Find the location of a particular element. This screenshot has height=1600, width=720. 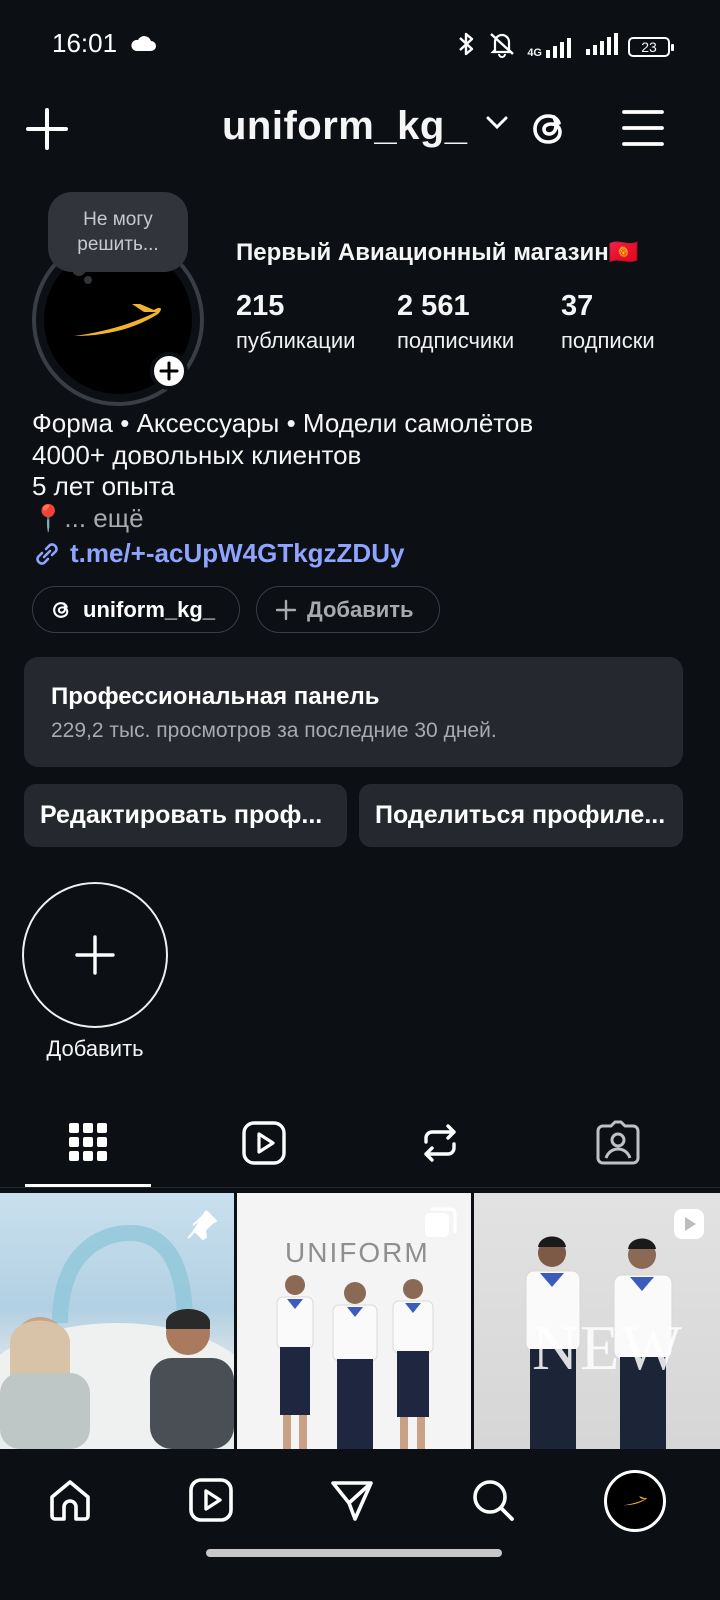

threads-profile-chip: uniform_kg_ is located at coordinates (136, 609).